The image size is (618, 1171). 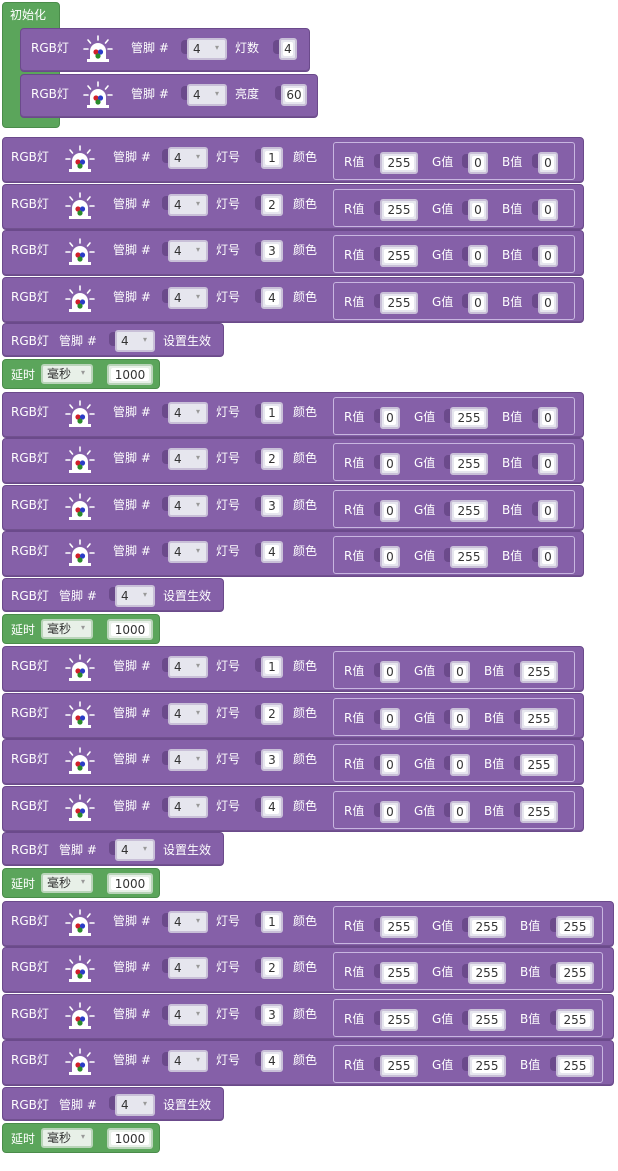 I want to click on rgb-set-row: RGB灯 管脚 #4 ▾ 灯号 2 颜色 R值 0 G值 255 B值 0, so click(x=293, y=461).